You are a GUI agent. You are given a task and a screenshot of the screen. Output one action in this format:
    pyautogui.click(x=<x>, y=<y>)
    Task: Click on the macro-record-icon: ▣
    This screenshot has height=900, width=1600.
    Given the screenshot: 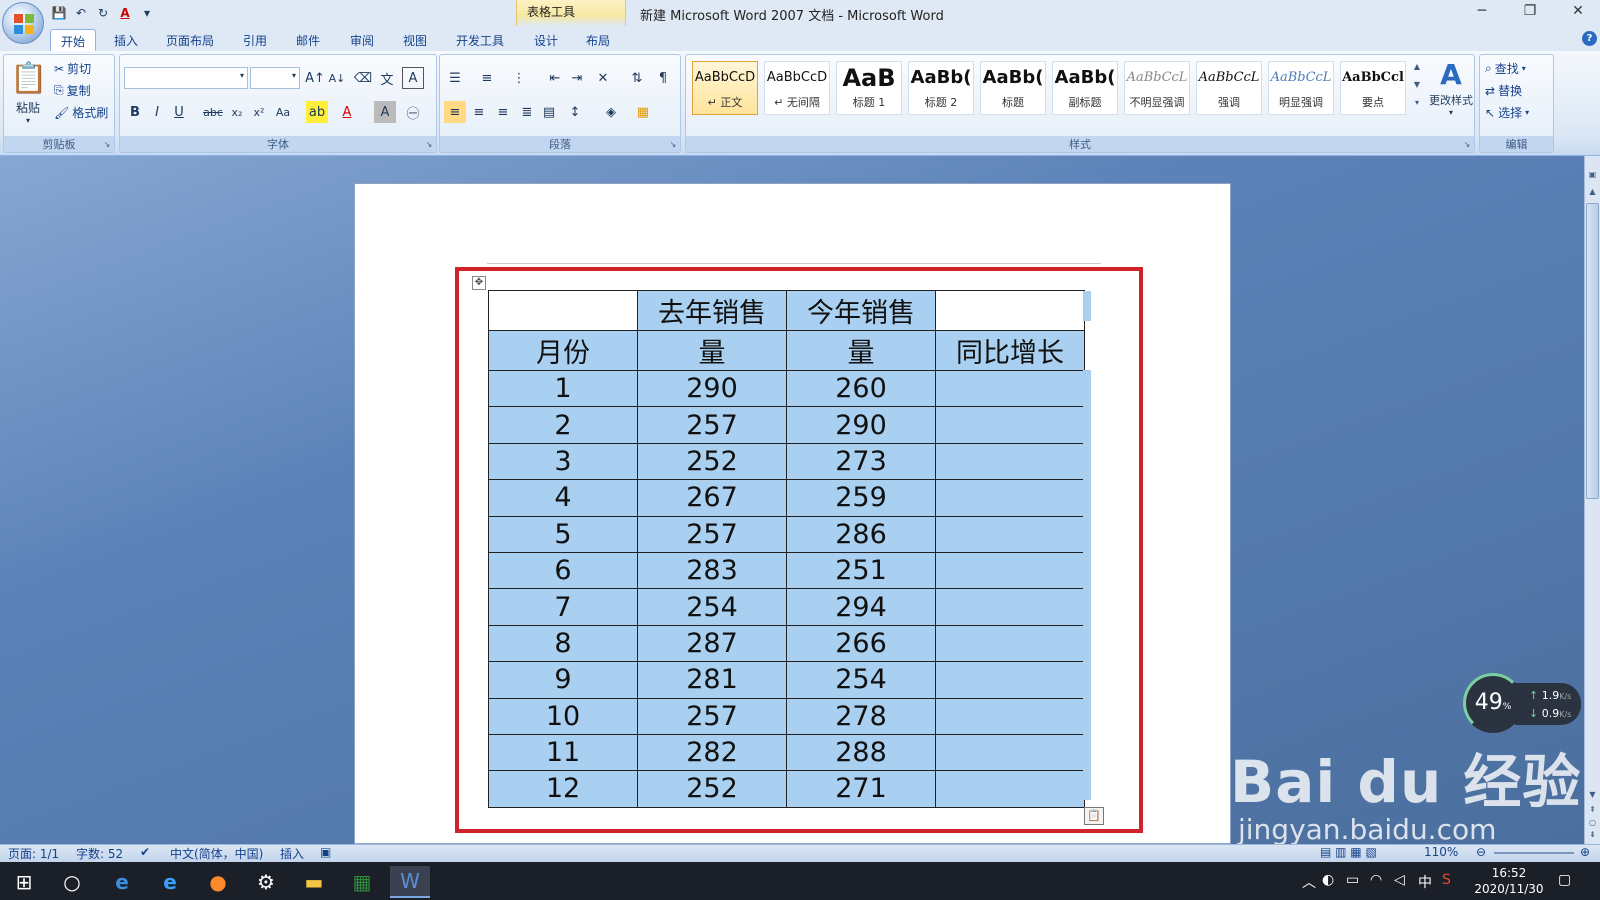 What is the action you would take?
    pyautogui.click(x=325, y=852)
    